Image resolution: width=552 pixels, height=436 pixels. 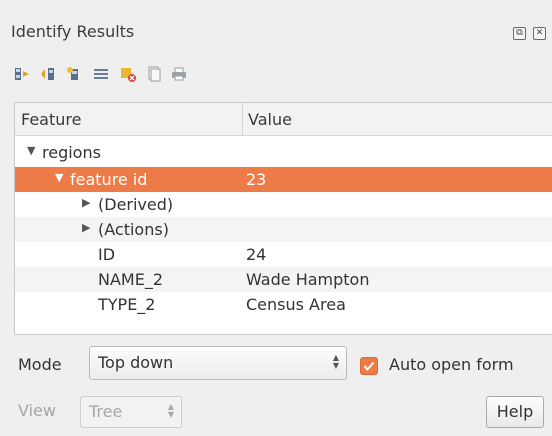 What do you see at coordinates (74, 74) in the screenshot?
I see `expand-new-icon` at bounding box center [74, 74].